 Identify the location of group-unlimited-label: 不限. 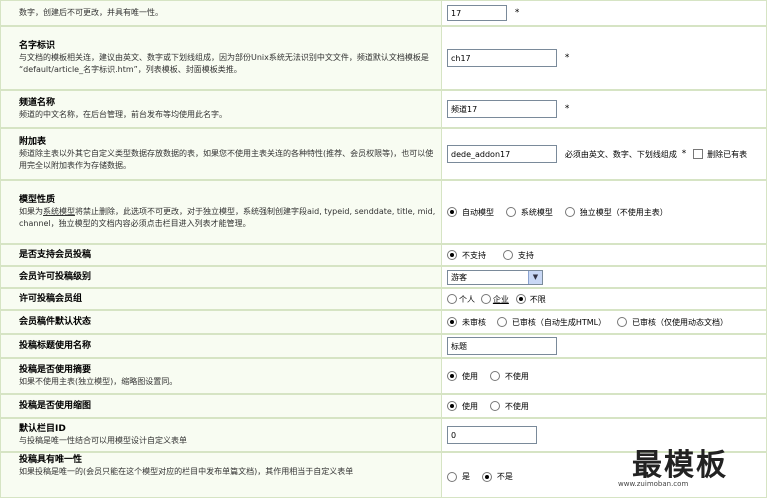
(537, 299).